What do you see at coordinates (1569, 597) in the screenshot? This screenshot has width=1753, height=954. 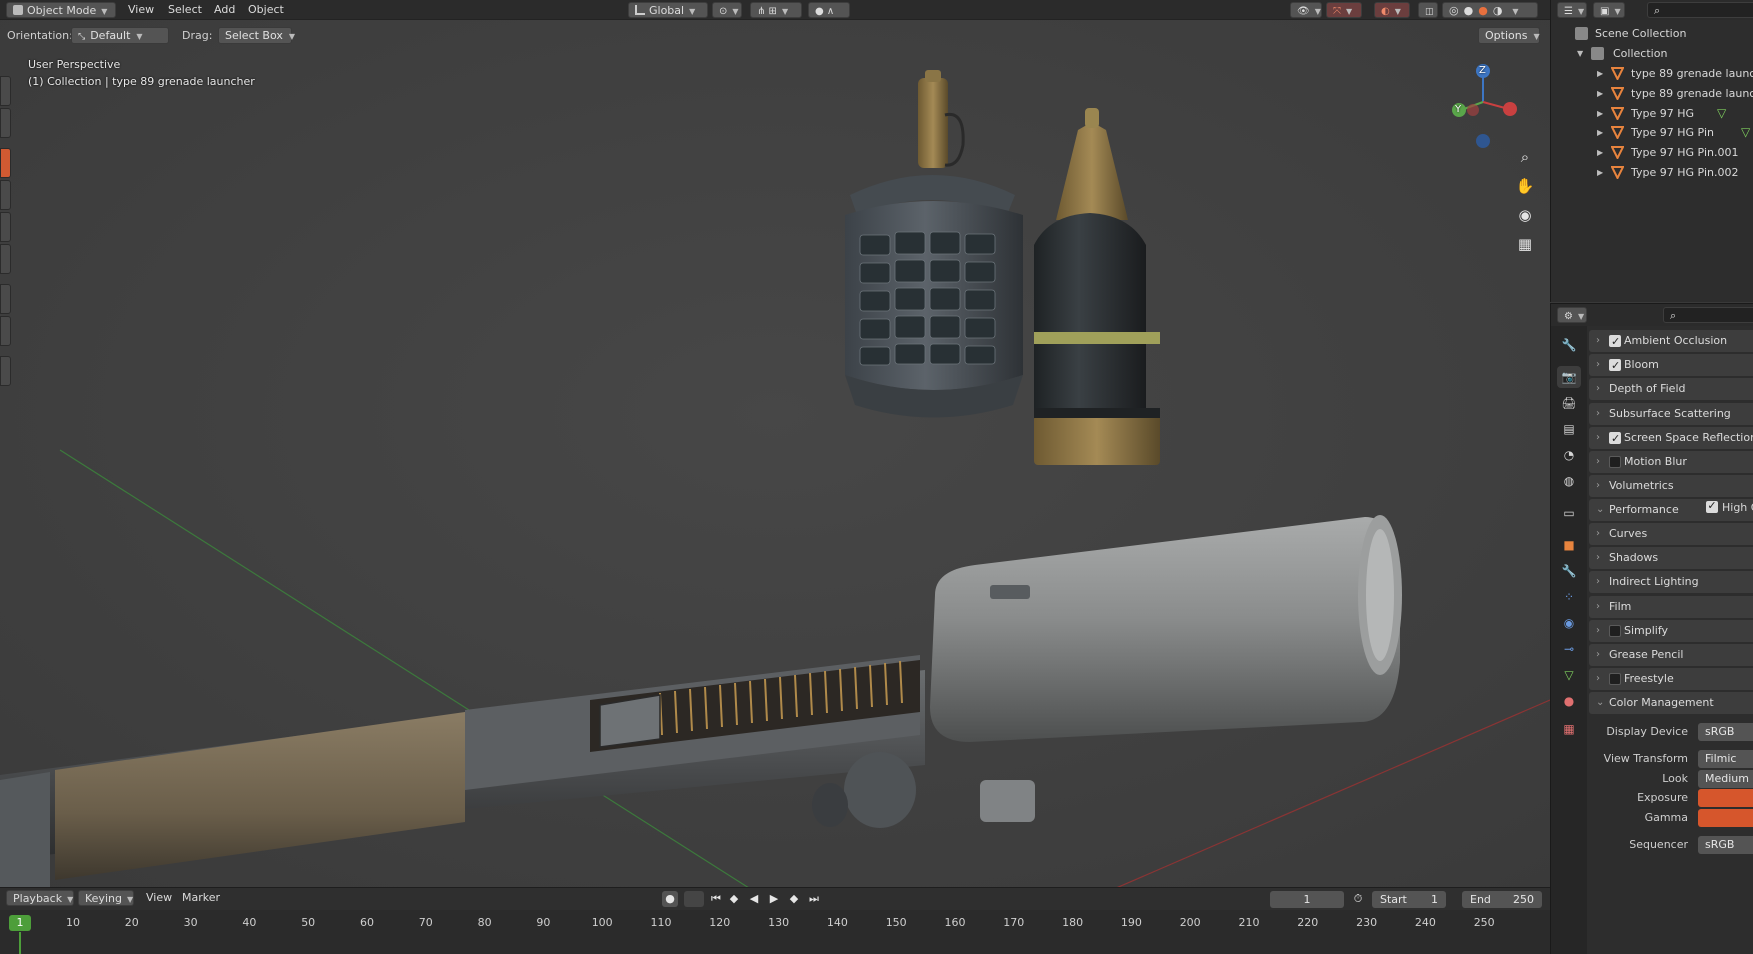 I see `particles-tab-icon: ⁘` at bounding box center [1569, 597].